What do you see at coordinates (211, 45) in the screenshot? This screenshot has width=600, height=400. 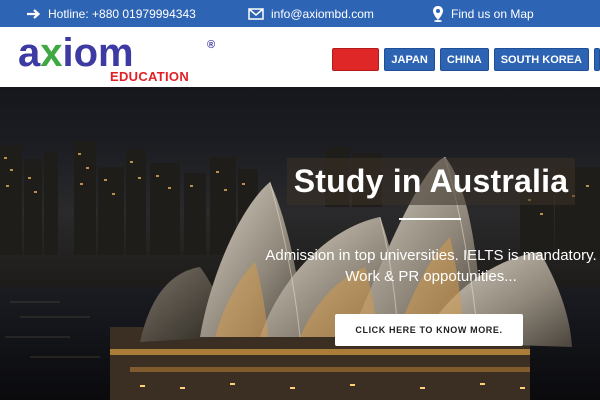 I see `registered-mark: ®` at bounding box center [211, 45].